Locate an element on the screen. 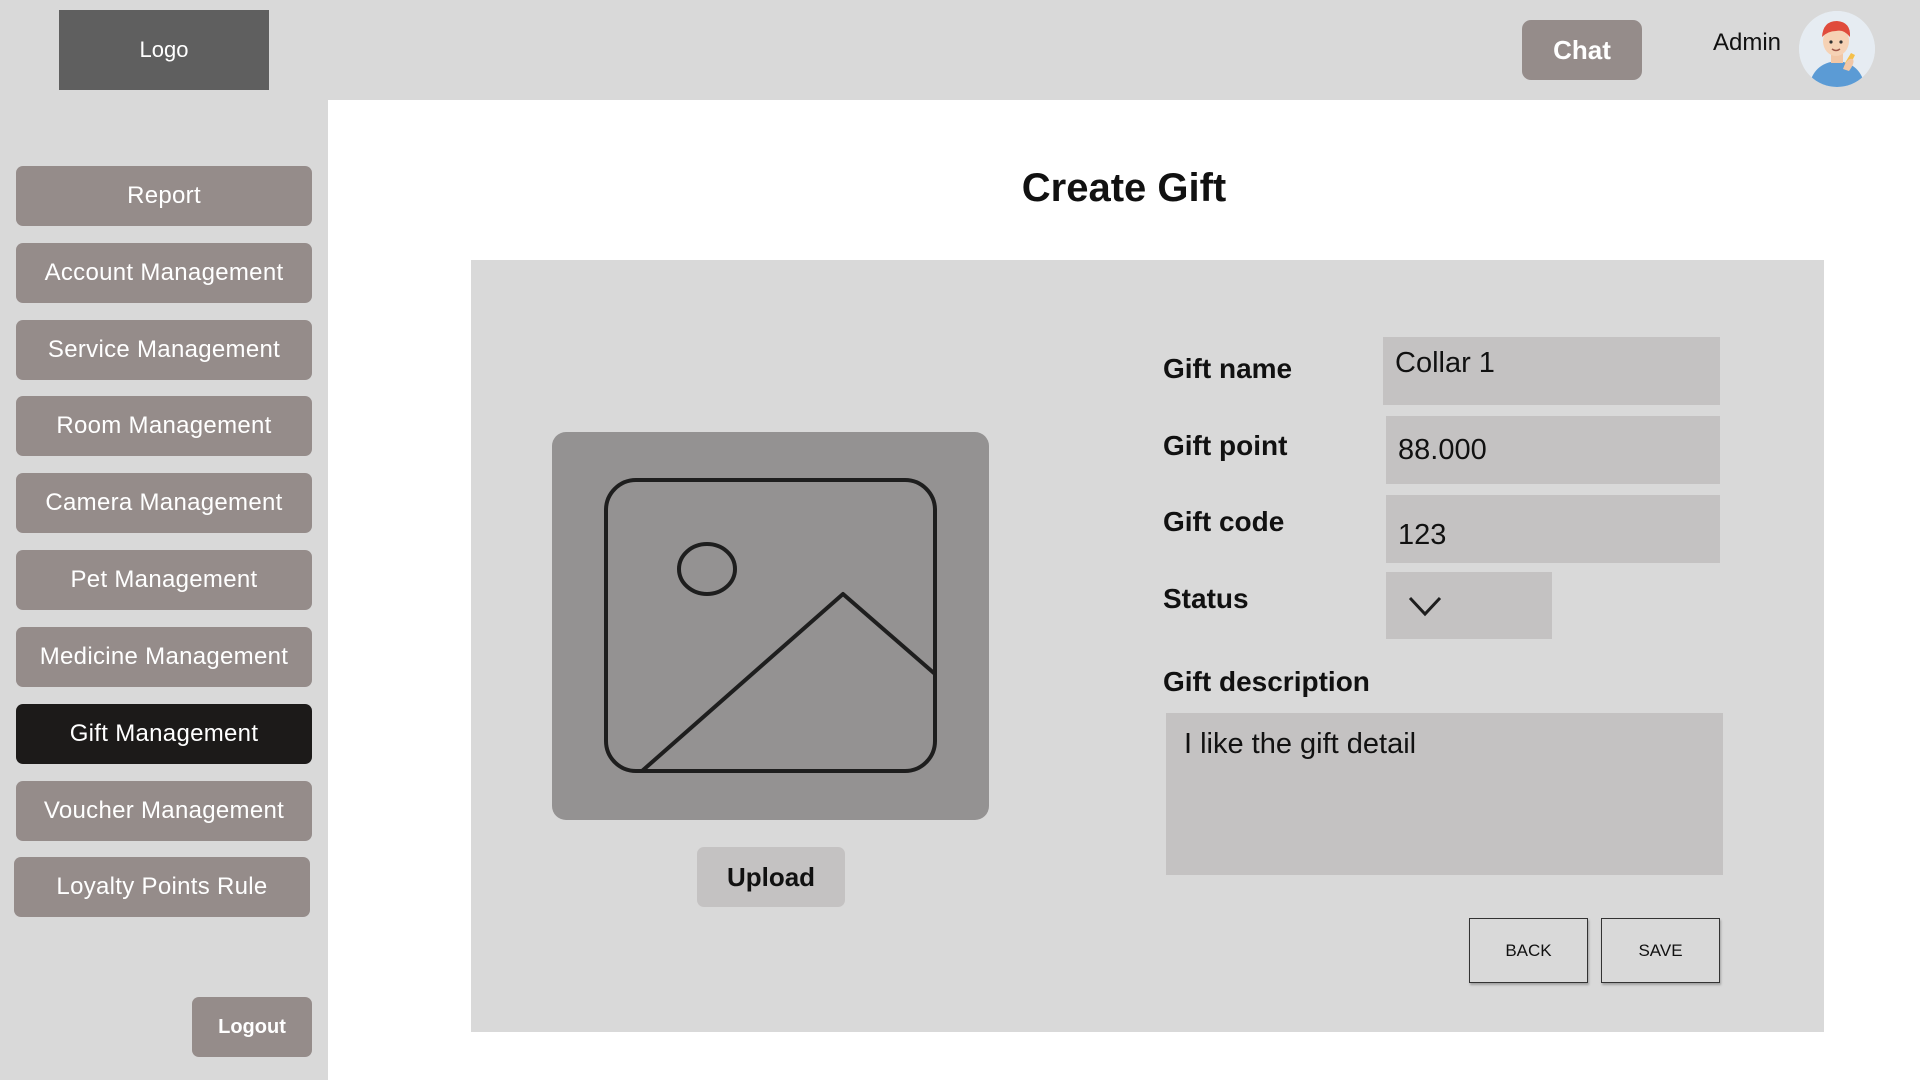  upload-button: Upload is located at coordinates (771, 877).